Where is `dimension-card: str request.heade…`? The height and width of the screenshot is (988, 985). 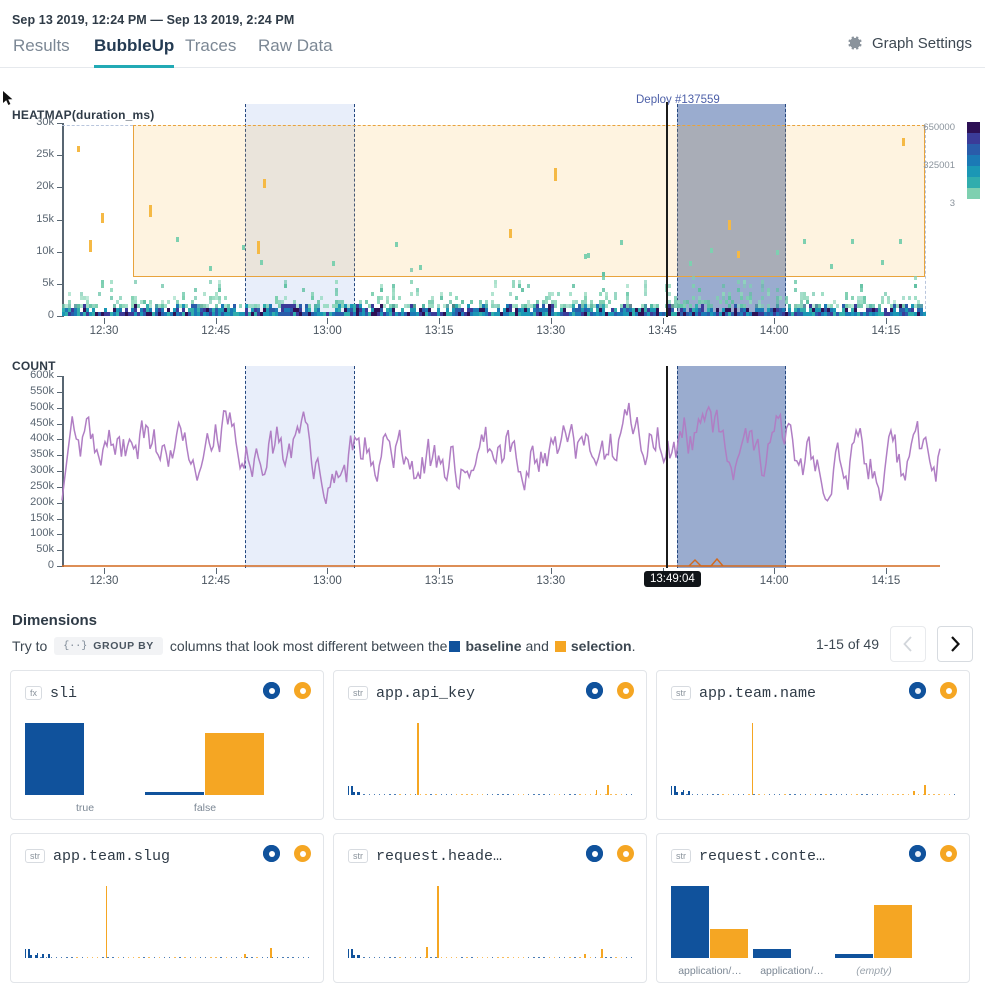 dimension-card: str request.heade… is located at coordinates (490, 908).